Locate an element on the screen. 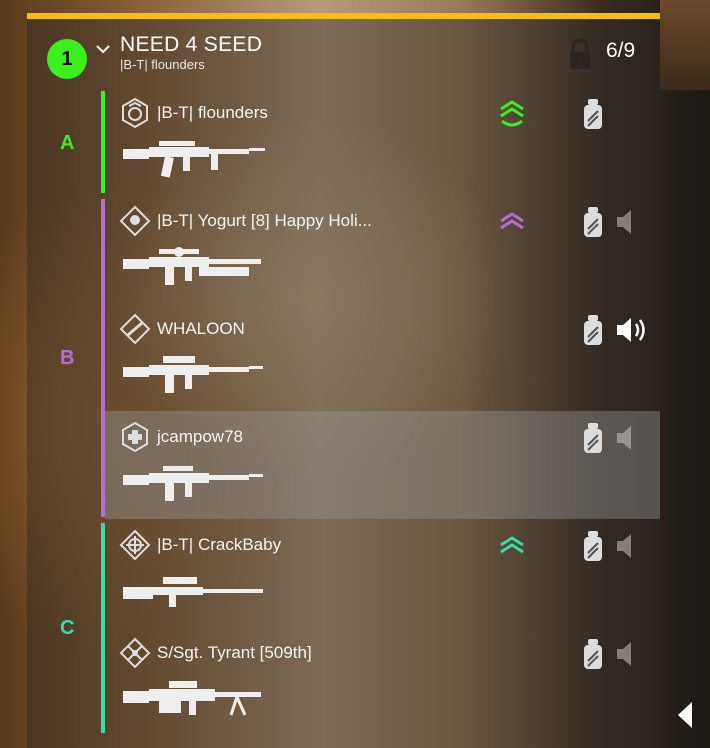 This screenshot has width=710, height=748. medic-shield-icon is located at coordinates (135, 437).